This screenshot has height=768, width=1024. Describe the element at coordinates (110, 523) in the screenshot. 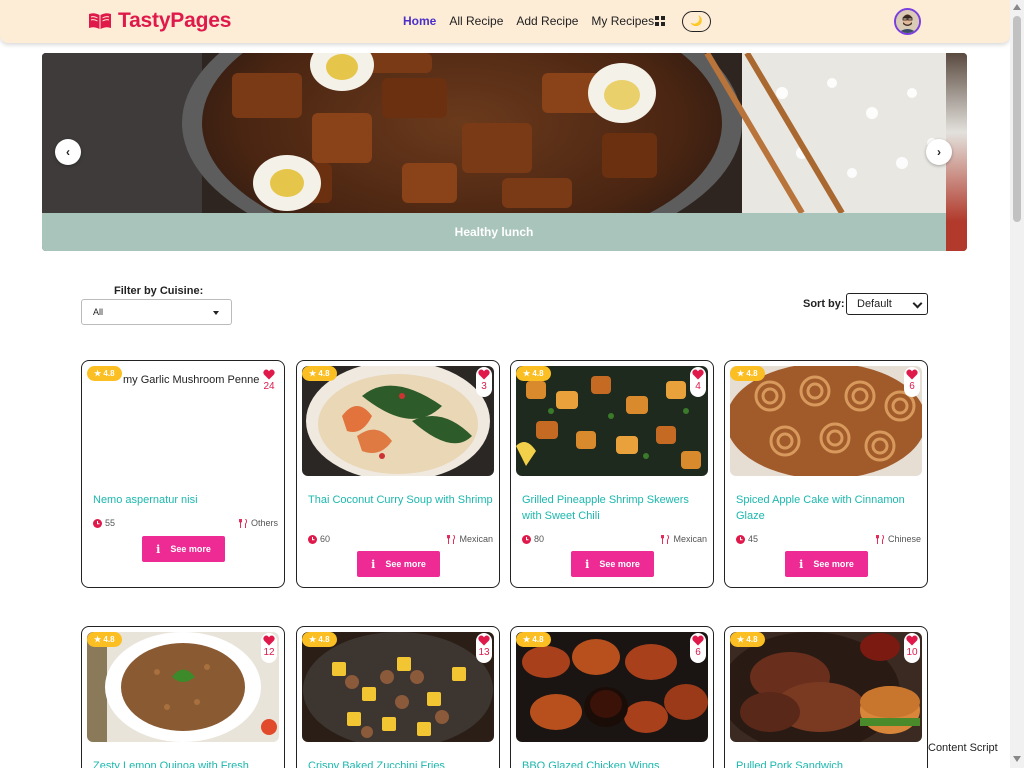

I see `cook-time: 55` at that location.